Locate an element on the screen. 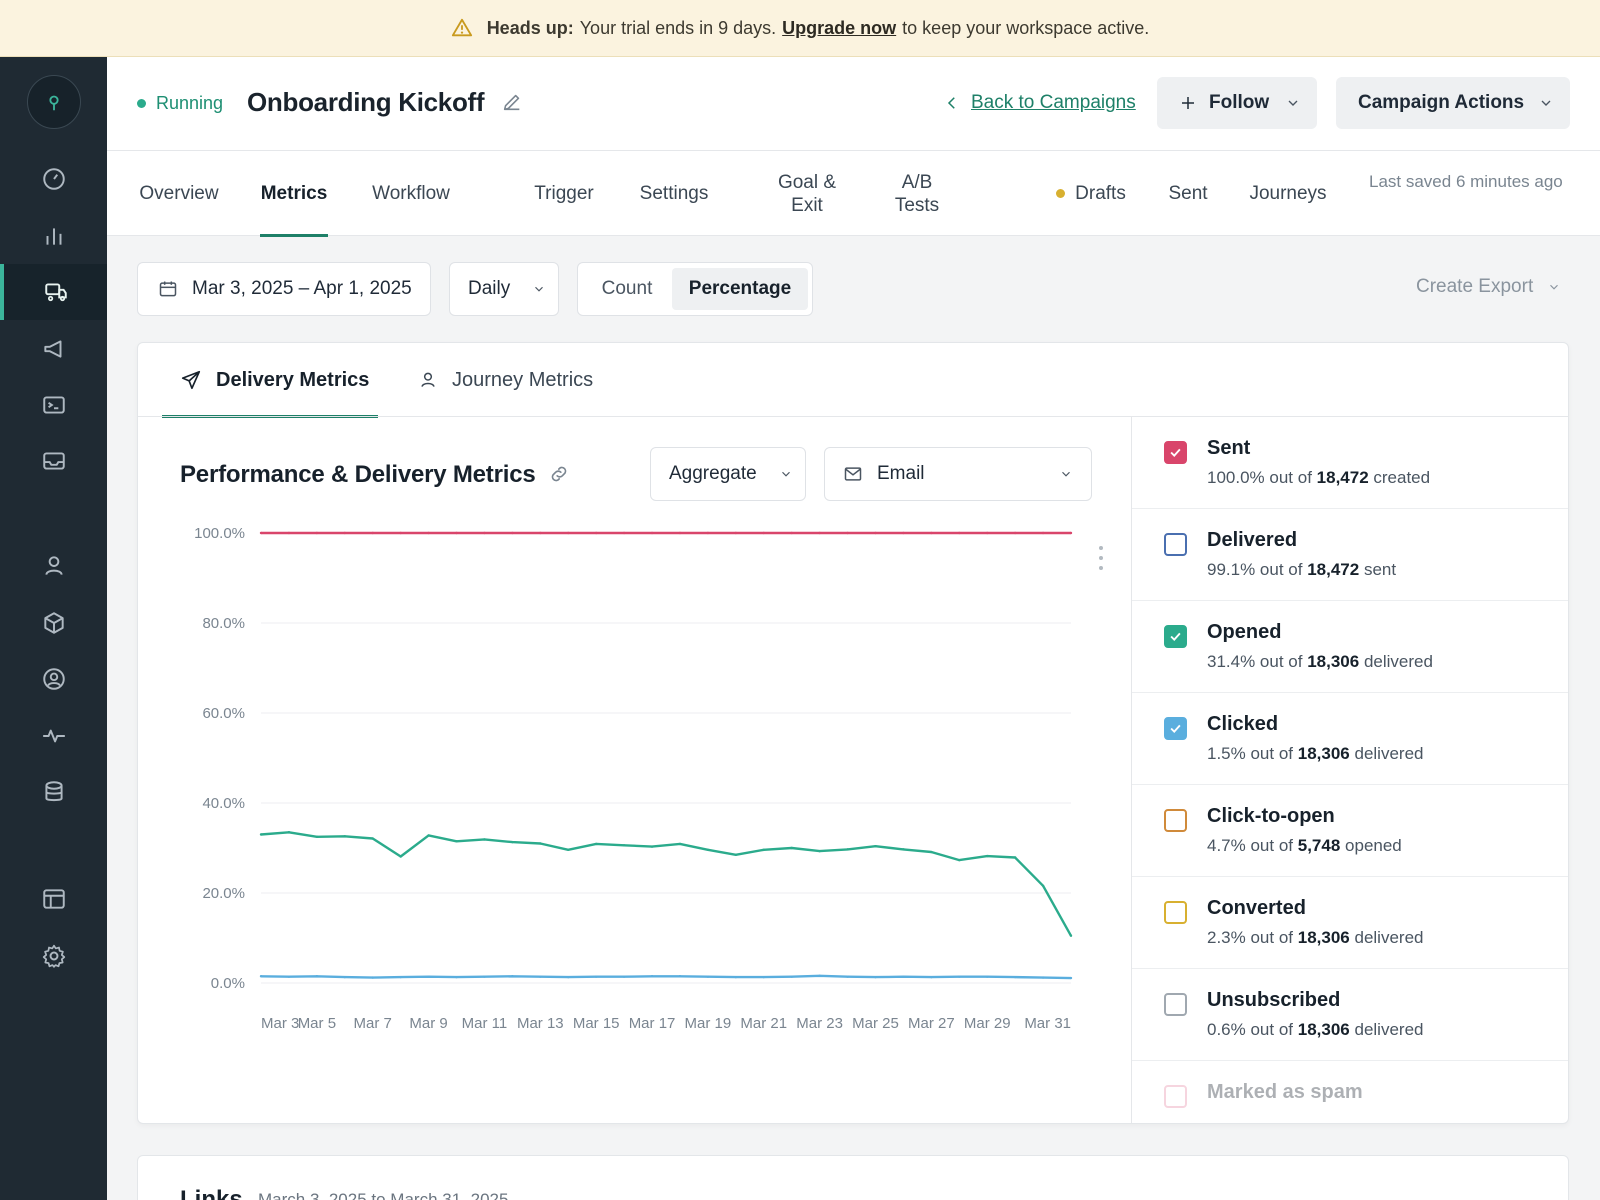 This screenshot has width=1600, height=1200. sidebar-item-layout is located at coordinates (53, 899).